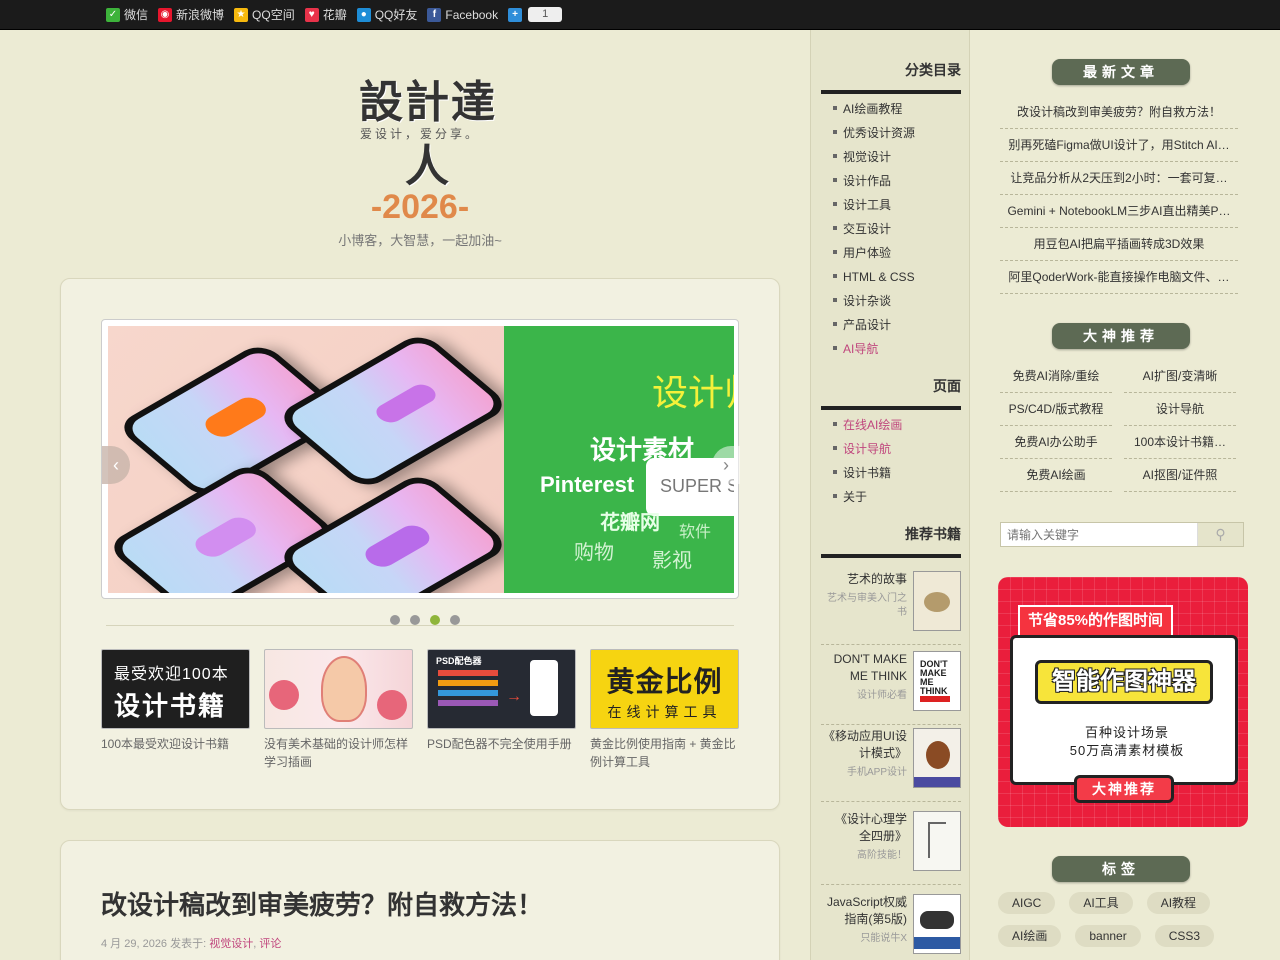 The image size is (1280, 960). I want to click on featured-item: 黄金比例 在线计算工具 黄金比例使用指南 + 黄金比例计算工具, so click(664, 710).